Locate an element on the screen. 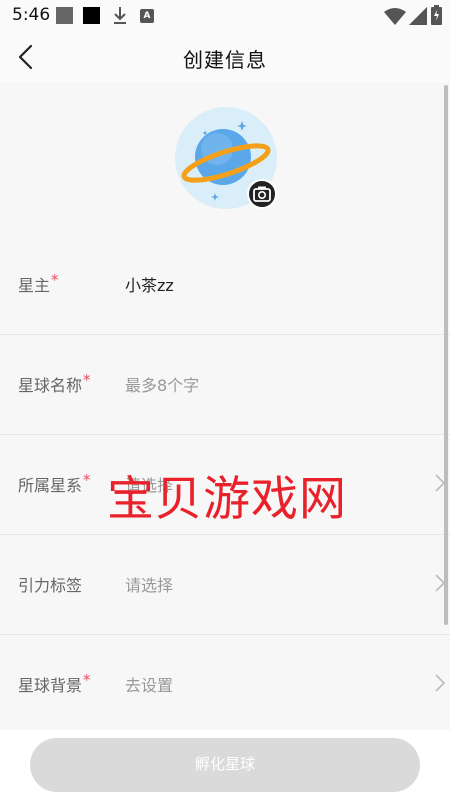 The image size is (450, 800). planet-name-input: 最多8个字 is located at coordinates (162, 384).